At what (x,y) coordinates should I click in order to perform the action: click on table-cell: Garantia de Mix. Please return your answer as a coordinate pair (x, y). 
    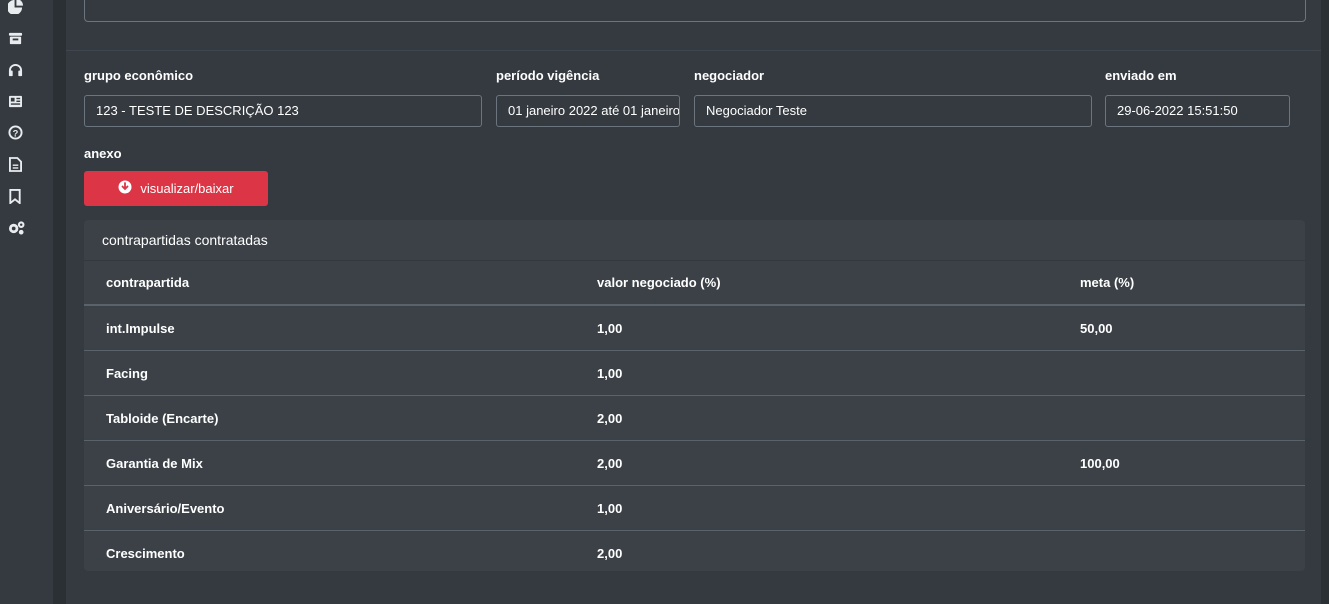
    Looking at the image, I should click on (154, 463).